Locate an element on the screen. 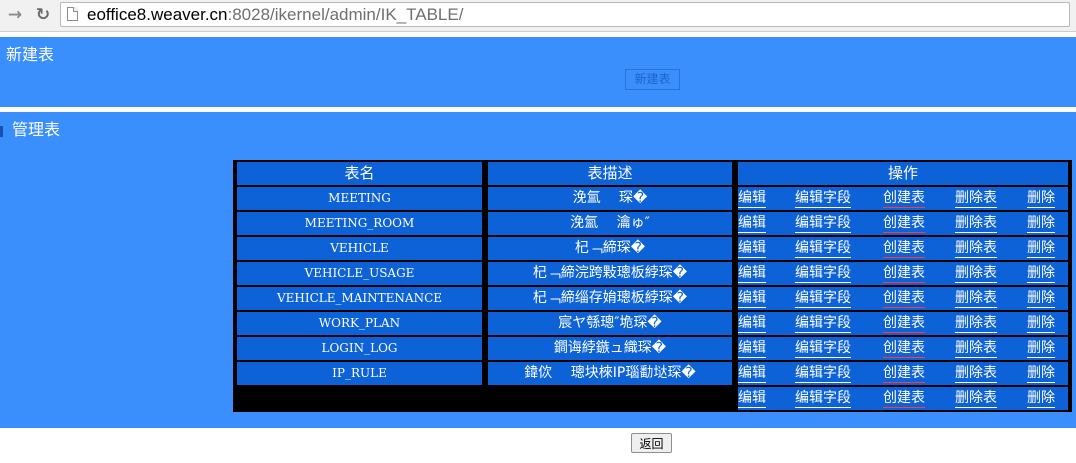 The image size is (1076, 463). url-host: eoffice8.weaver.cn is located at coordinates (157, 14).